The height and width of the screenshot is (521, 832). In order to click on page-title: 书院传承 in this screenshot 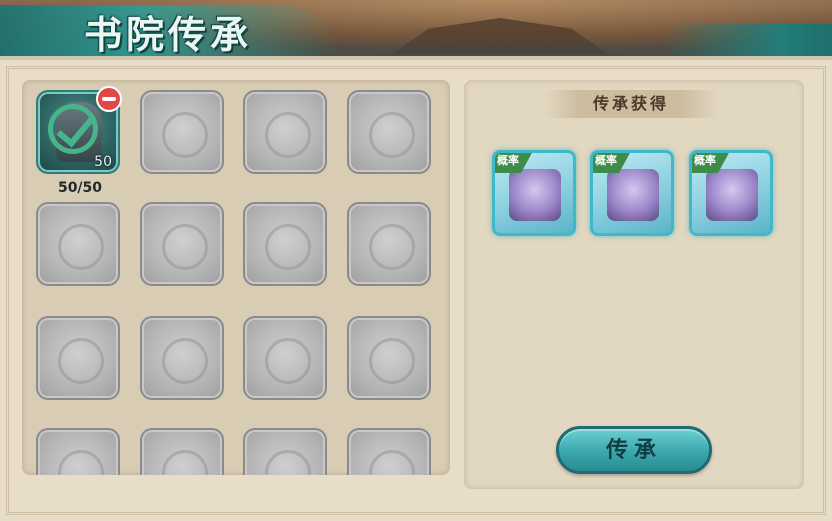, I will do `click(168, 34)`.